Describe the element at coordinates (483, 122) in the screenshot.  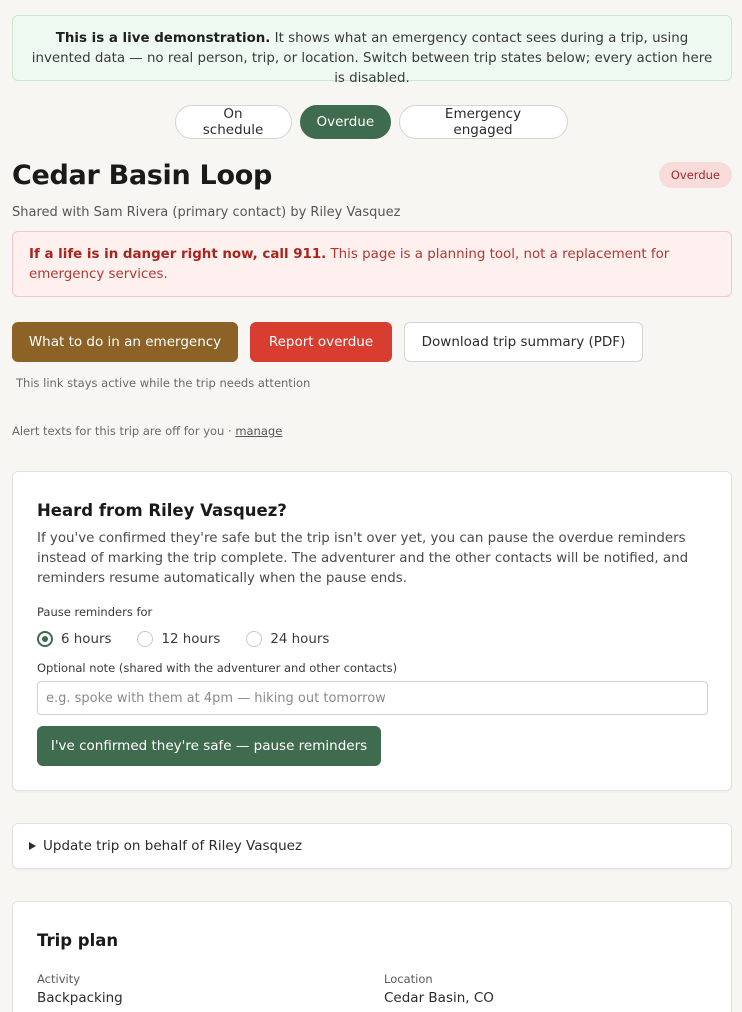
I see `state-emergency-engaged-button: Emergency engaged` at that location.